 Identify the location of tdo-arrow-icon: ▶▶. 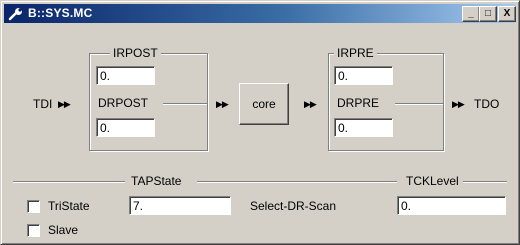
(458, 104).